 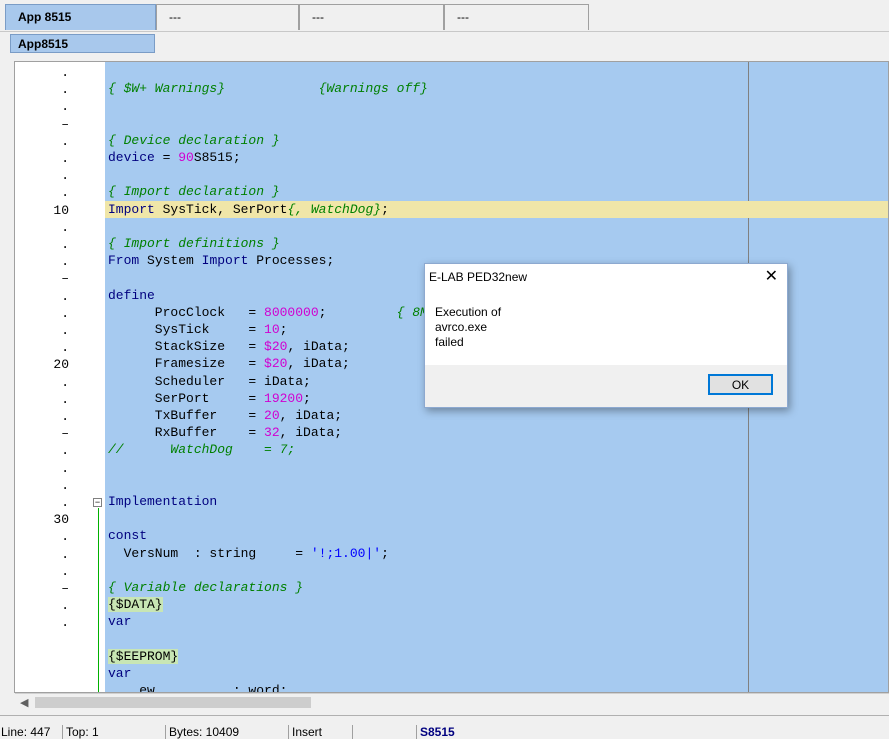 What do you see at coordinates (186, 398) in the screenshot?
I see `code-token: SerPort =` at bounding box center [186, 398].